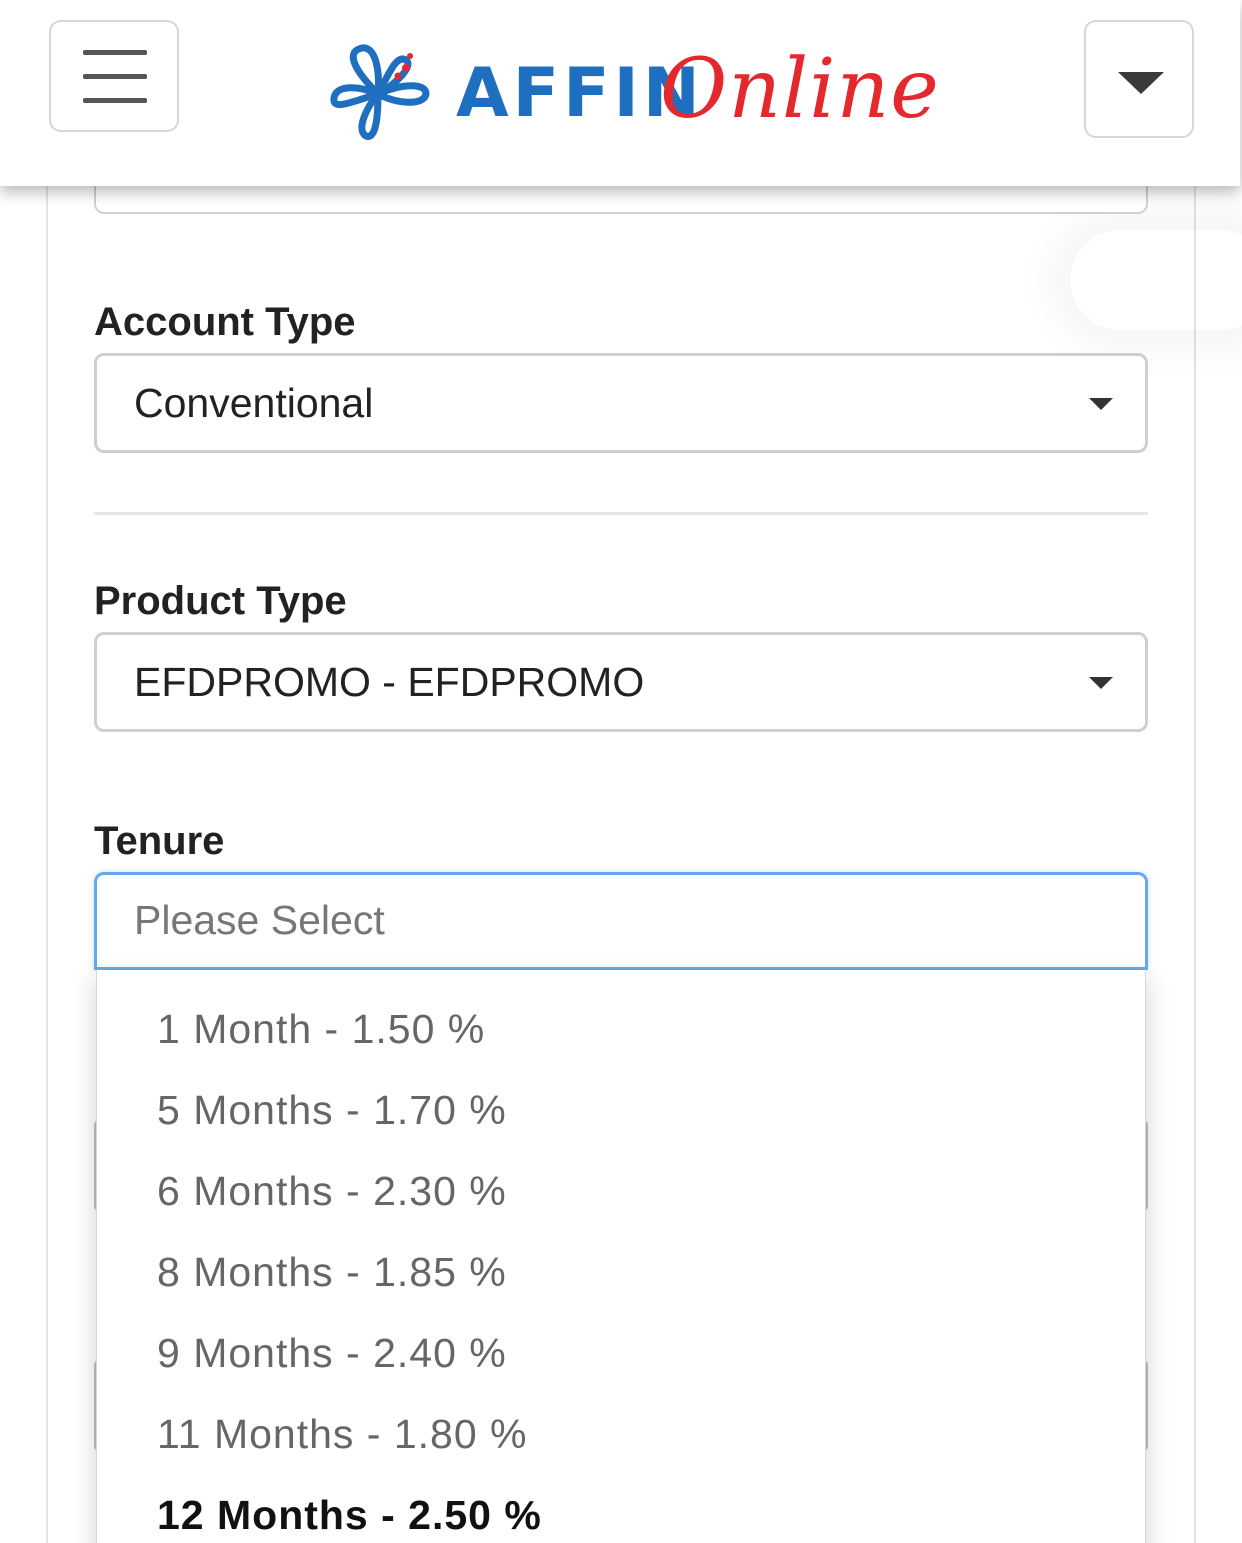  Describe the element at coordinates (389, 682) in the screenshot. I see `product-type-value: EFDPROMO - EFDPROMO` at that location.